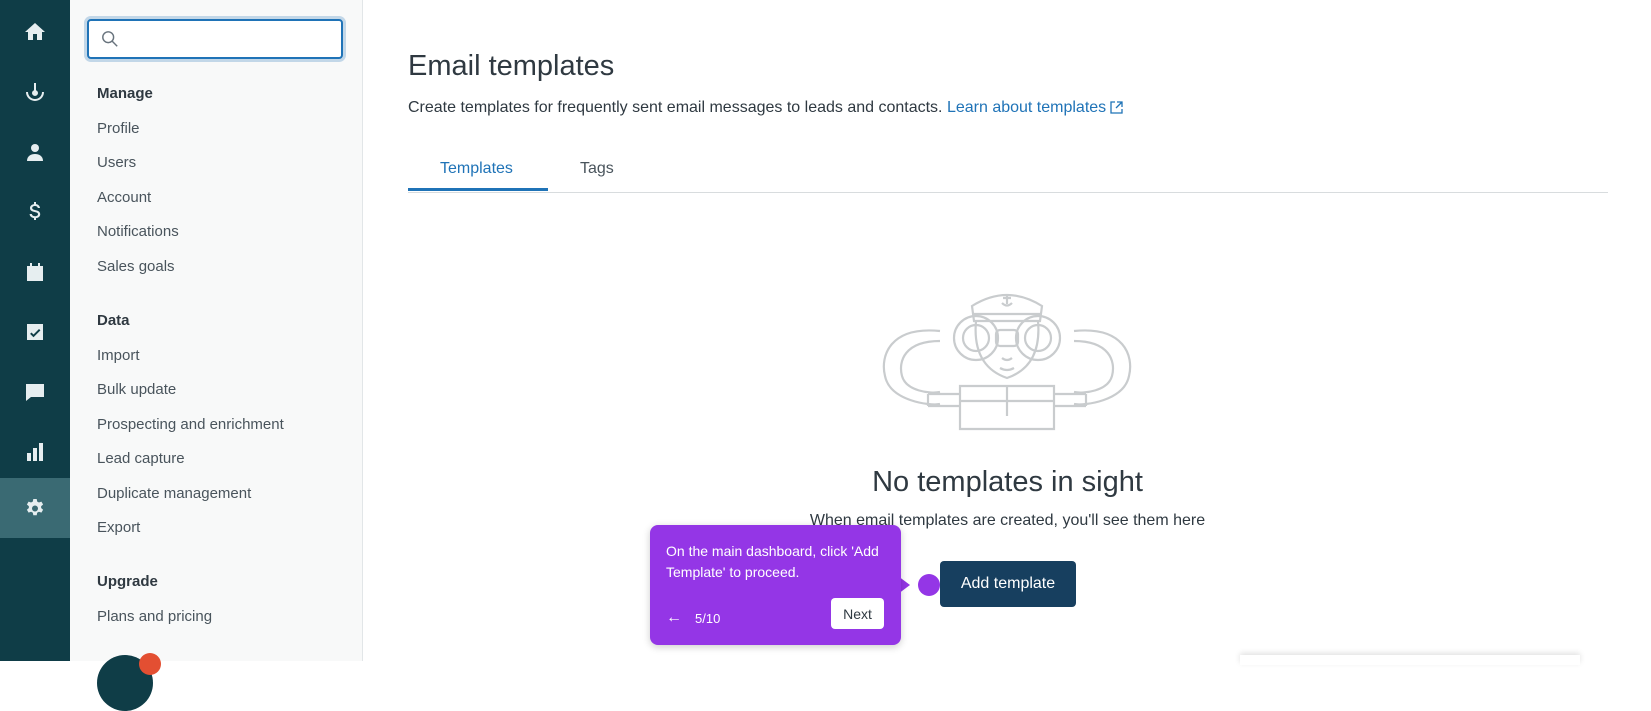  I want to click on sidebar-item-plans-pricing: Plans and pricing, so click(154, 616).